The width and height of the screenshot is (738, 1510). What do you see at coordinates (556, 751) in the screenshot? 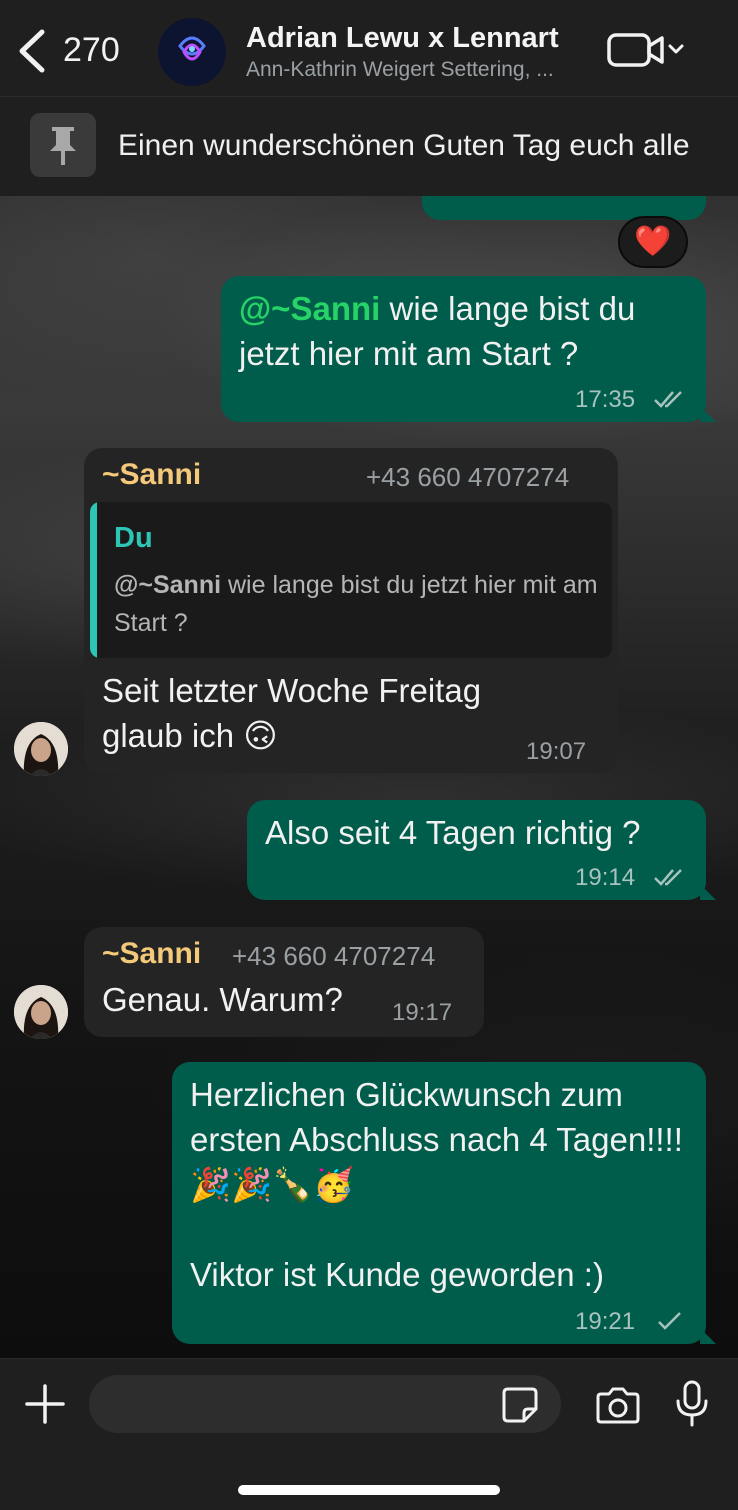
I see `message-time: 19:07` at bounding box center [556, 751].